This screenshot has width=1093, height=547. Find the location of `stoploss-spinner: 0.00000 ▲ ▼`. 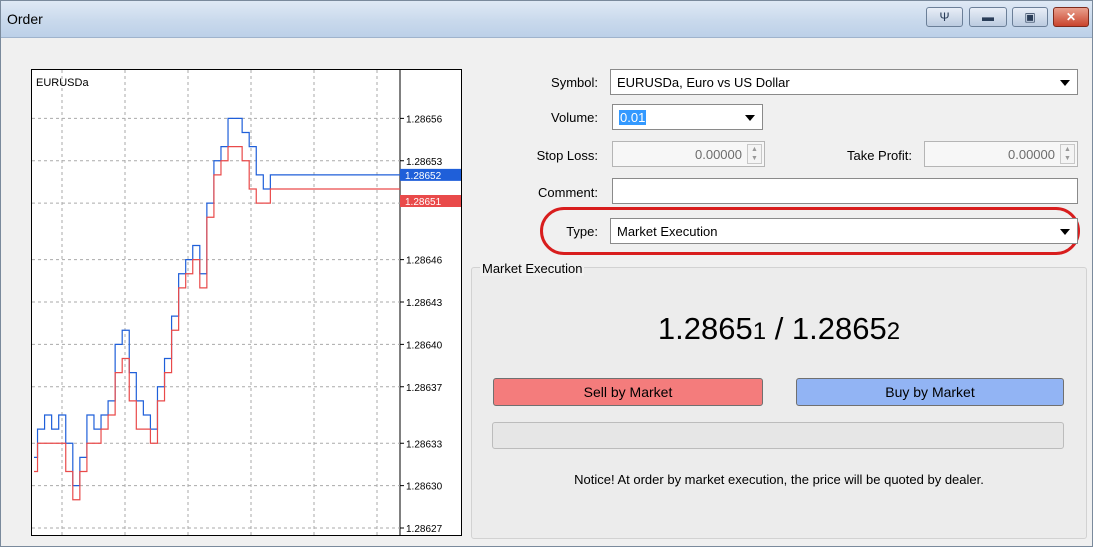

stoploss-spinner: 0.00000 ▲ ▼ is located at coordinates (688, 154).